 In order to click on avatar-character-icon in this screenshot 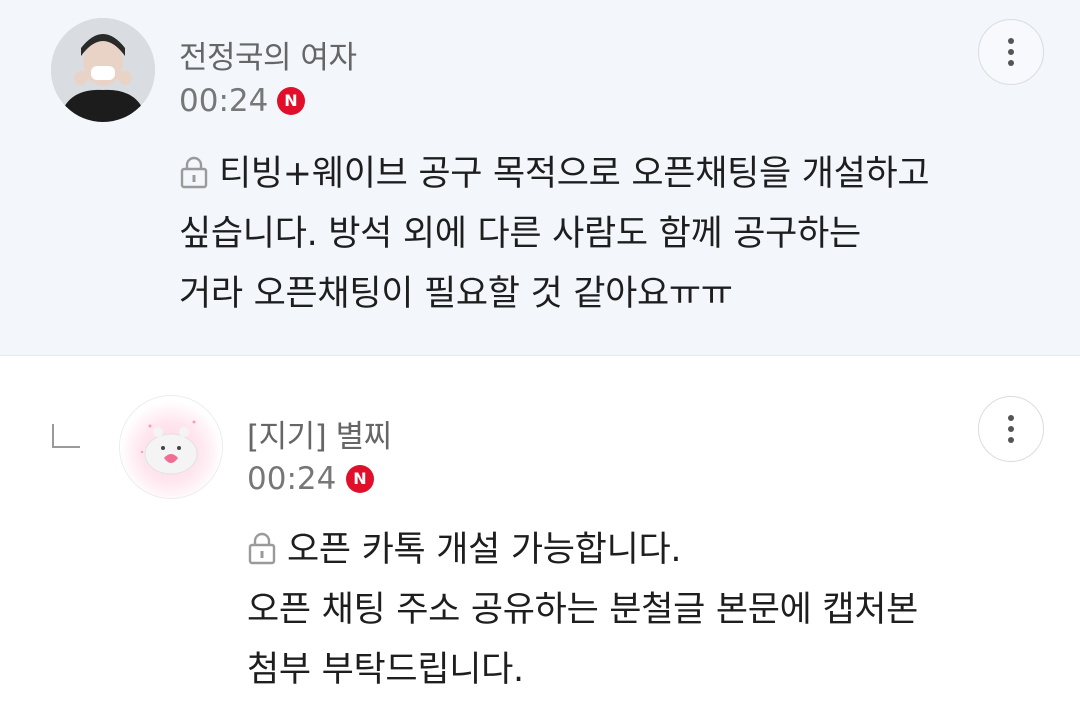, I will do `click(171, 447)`.